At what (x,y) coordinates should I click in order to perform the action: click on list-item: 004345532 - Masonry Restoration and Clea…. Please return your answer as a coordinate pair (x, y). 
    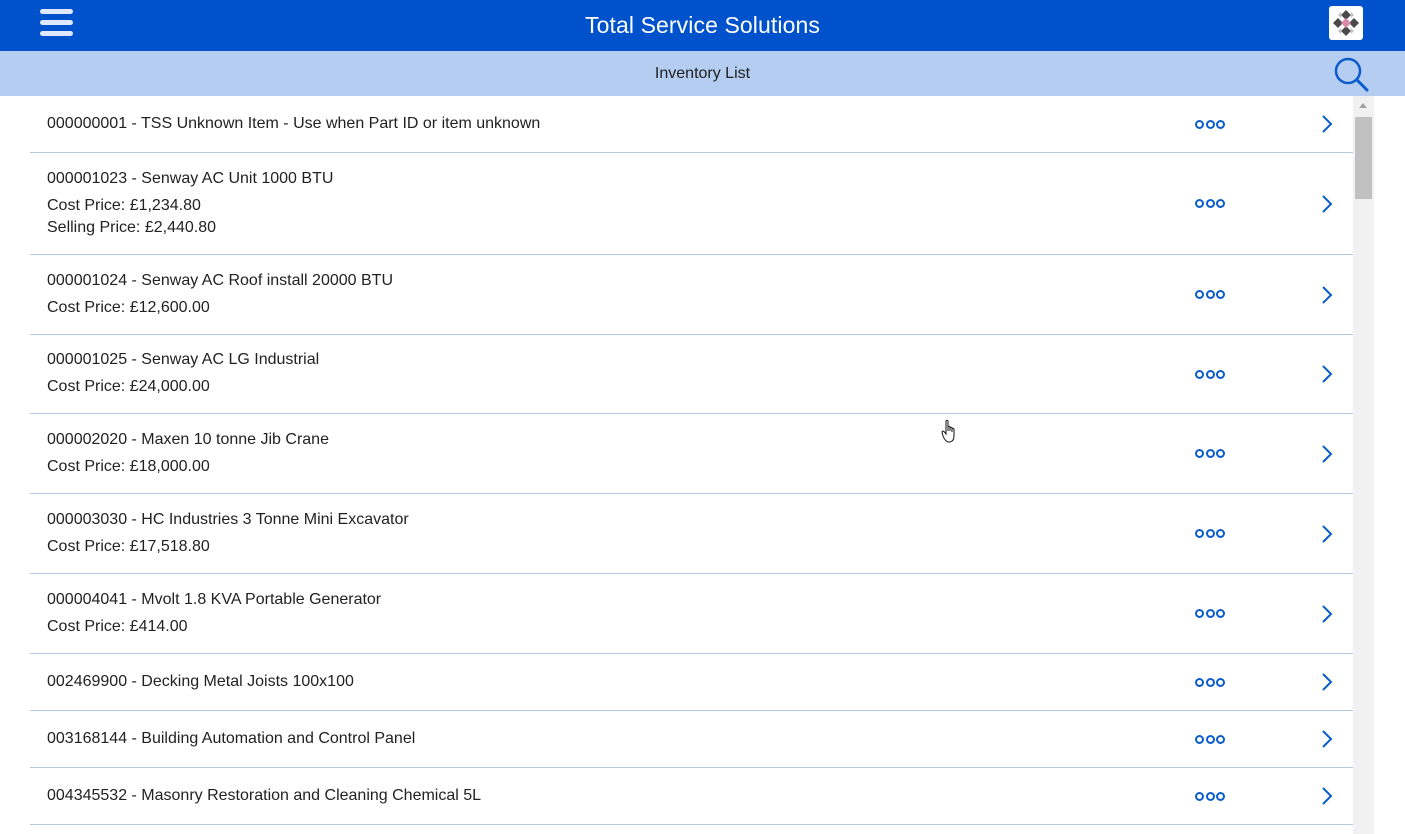
    Looking at the image, I should click on (691, 796).